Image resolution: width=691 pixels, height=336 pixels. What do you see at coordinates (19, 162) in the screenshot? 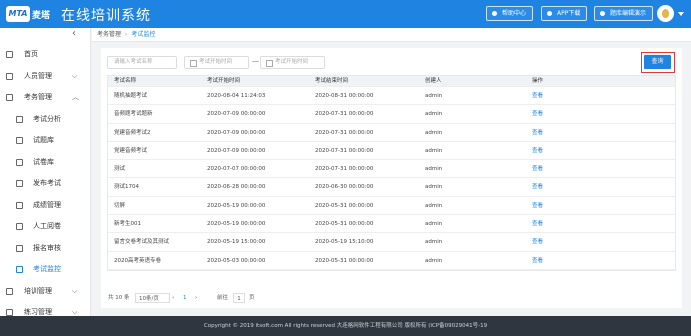
I see `paper-icon` at bounding box center [19, 162].